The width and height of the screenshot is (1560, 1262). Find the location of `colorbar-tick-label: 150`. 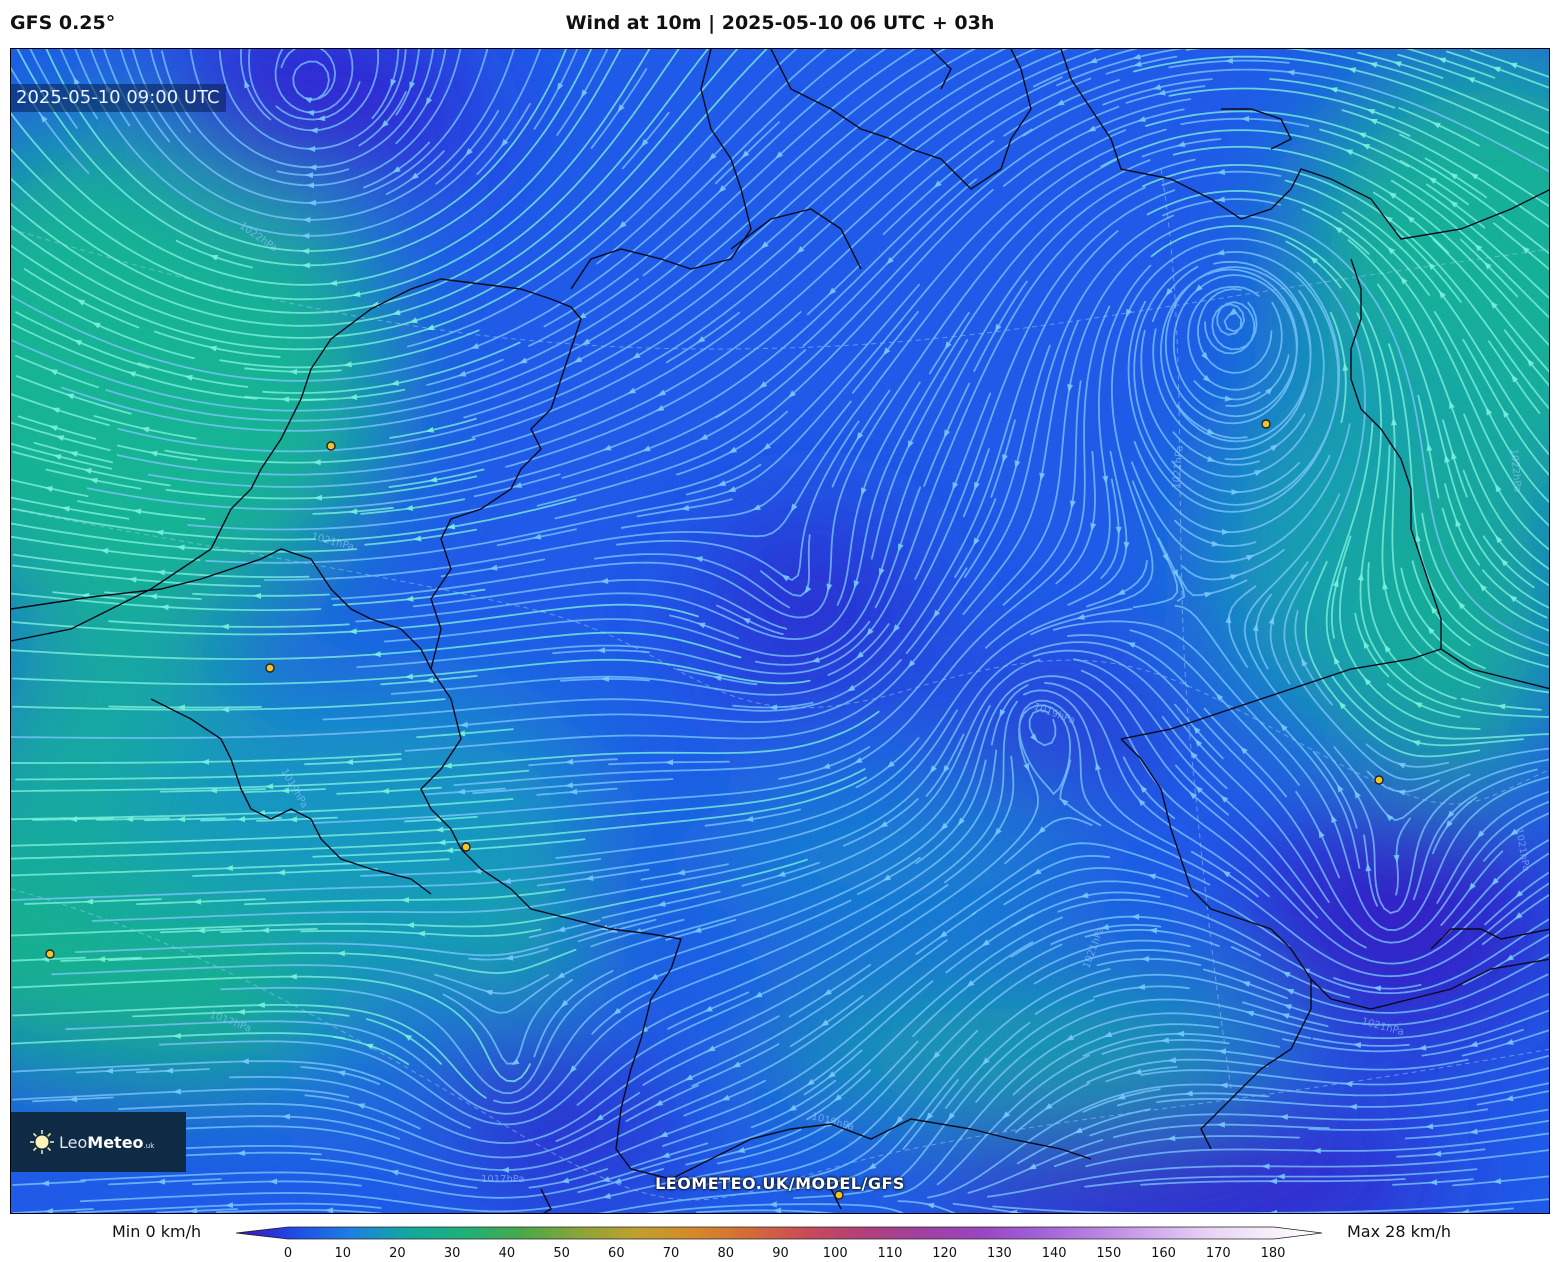

colorbar-tick-label: 150 is located at coordinates (1109, 1253).